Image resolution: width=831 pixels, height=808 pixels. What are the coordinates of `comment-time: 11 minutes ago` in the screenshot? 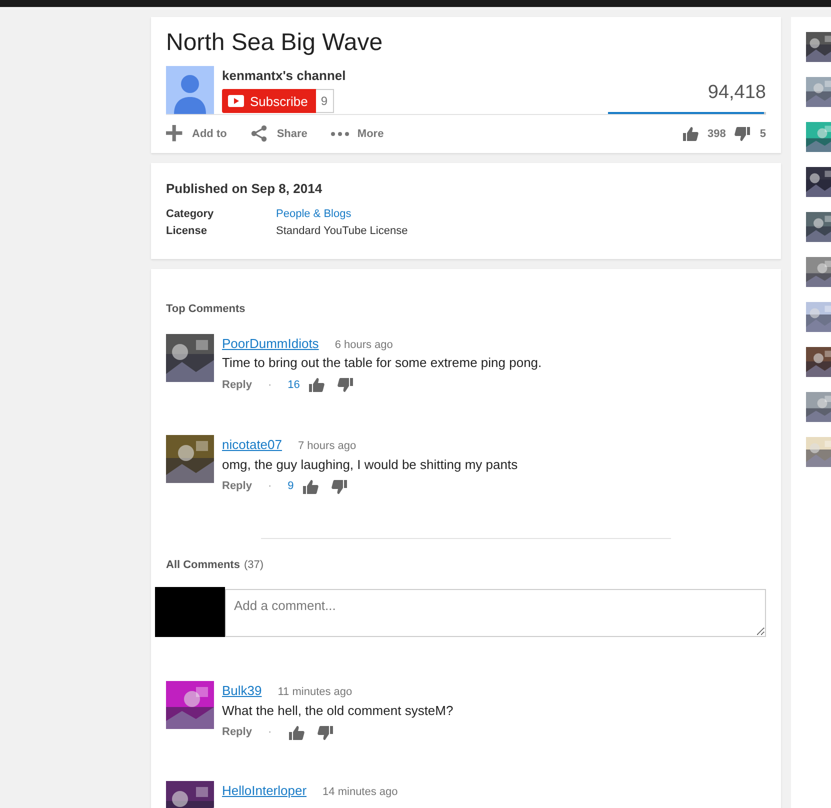 It's located at (315, 692).